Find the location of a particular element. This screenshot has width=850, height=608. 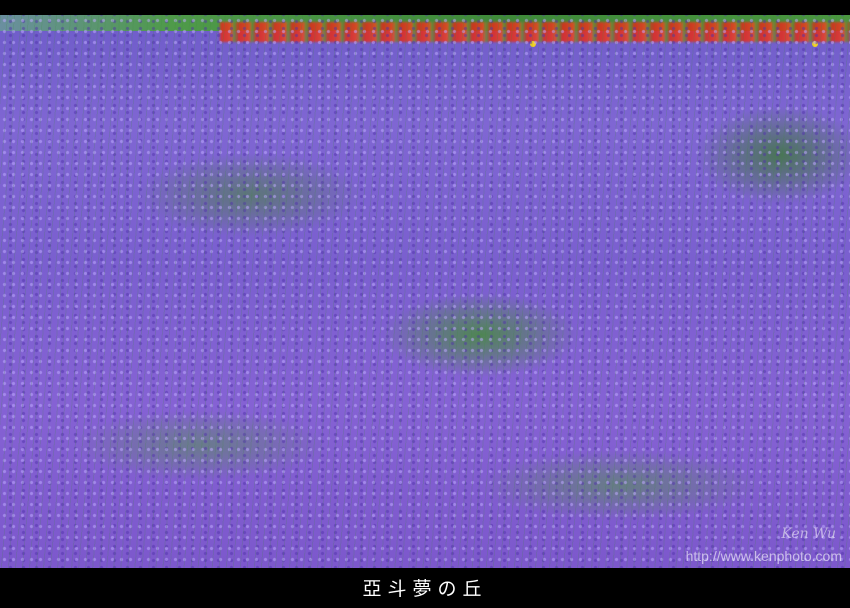

watermark-signature: Ken Wu is located at coordinates (808, 534).